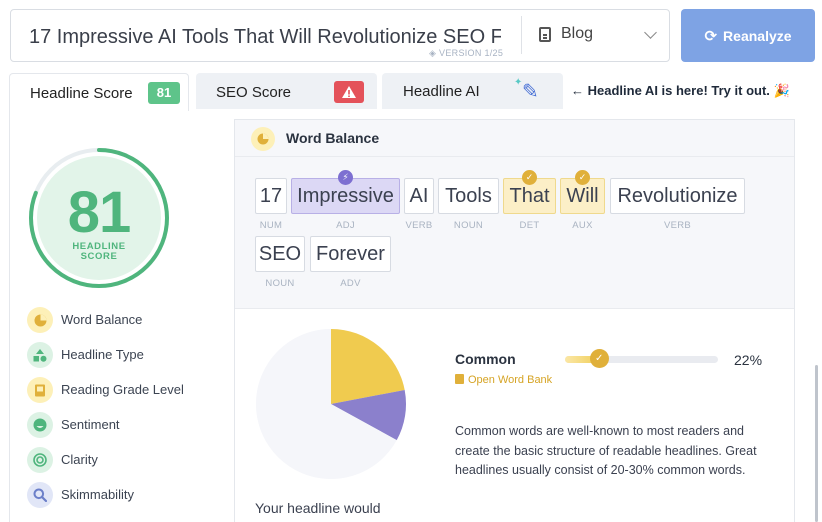 The height and width of the screenshot is (522, 822). Describe the element at coordinates (99, 212) in the screenshot. I see `headline-score-value: 81` at that location.